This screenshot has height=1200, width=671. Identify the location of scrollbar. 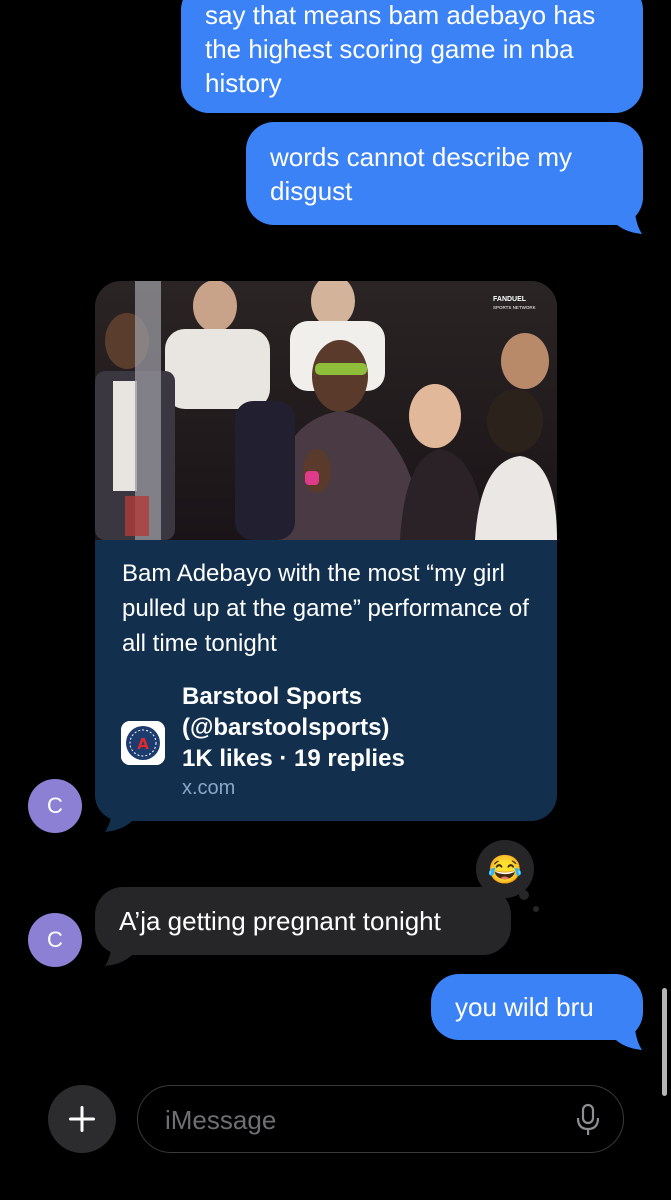
(664, 1042).